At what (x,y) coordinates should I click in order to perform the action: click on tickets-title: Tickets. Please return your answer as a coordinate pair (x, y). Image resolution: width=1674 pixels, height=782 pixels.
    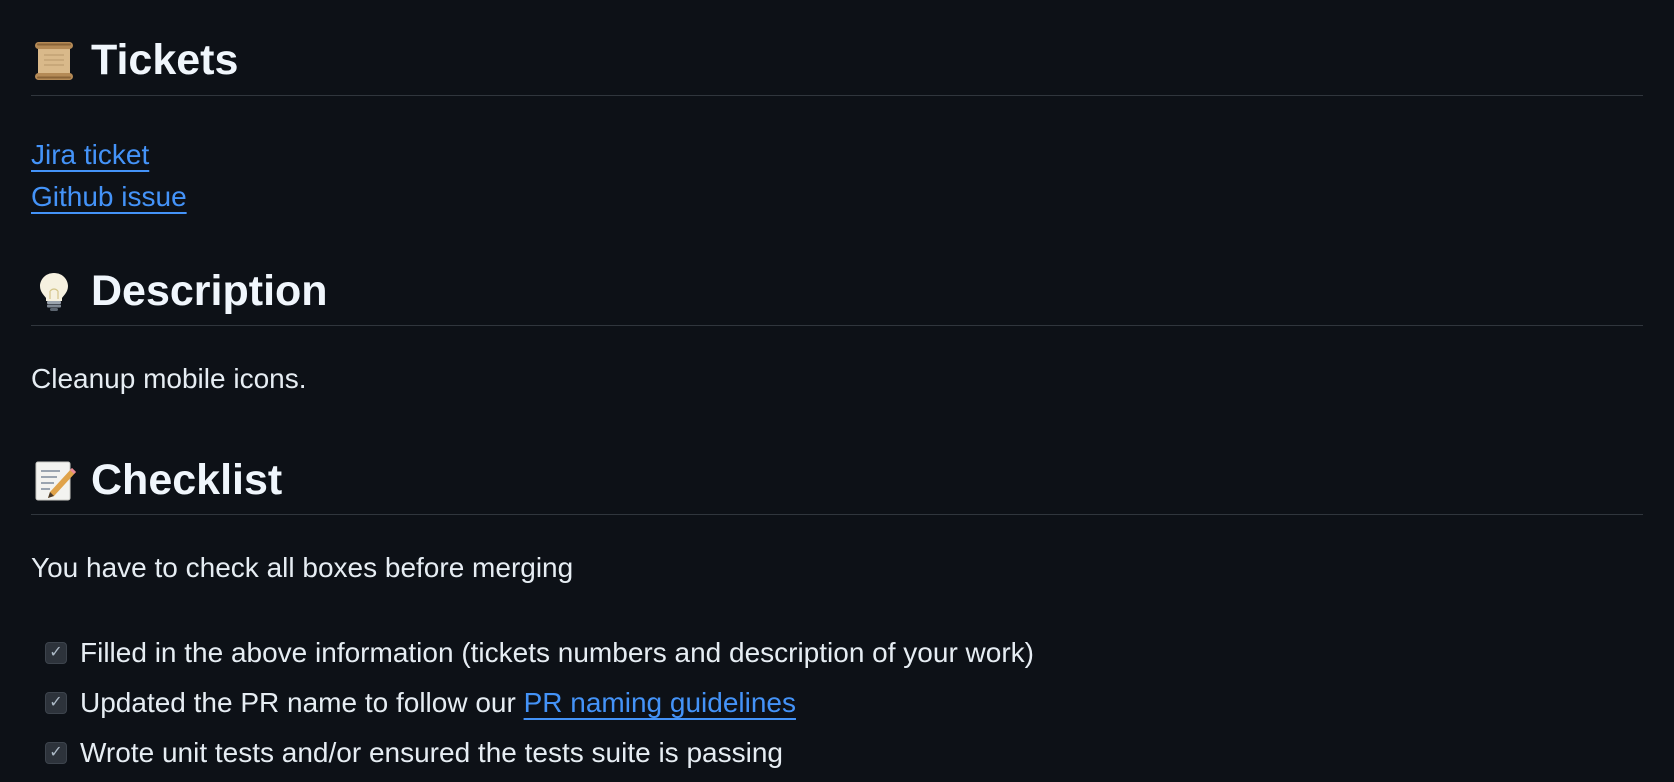
    Looking at the image, I should click on (165, 60).